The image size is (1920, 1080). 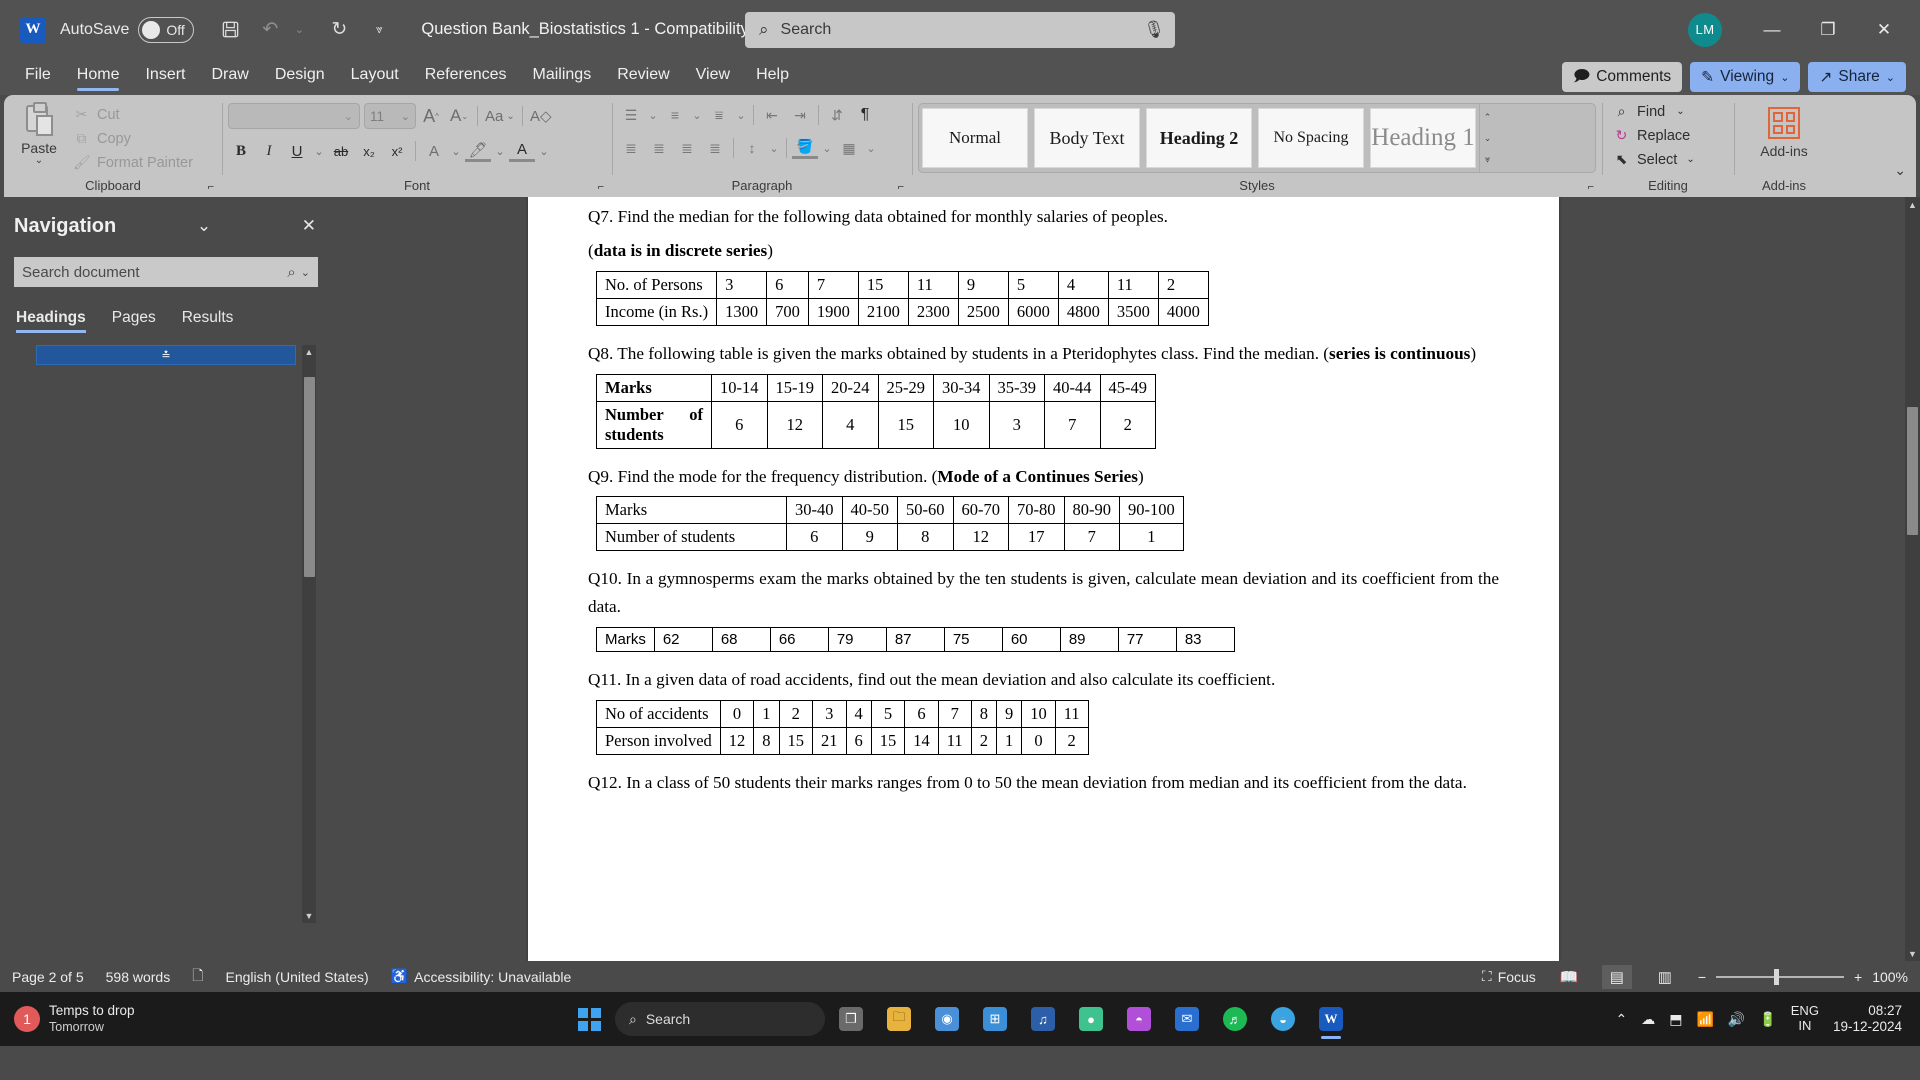 I want to click on style-heading-2: Heading 2, so click(x=1199, y=138).